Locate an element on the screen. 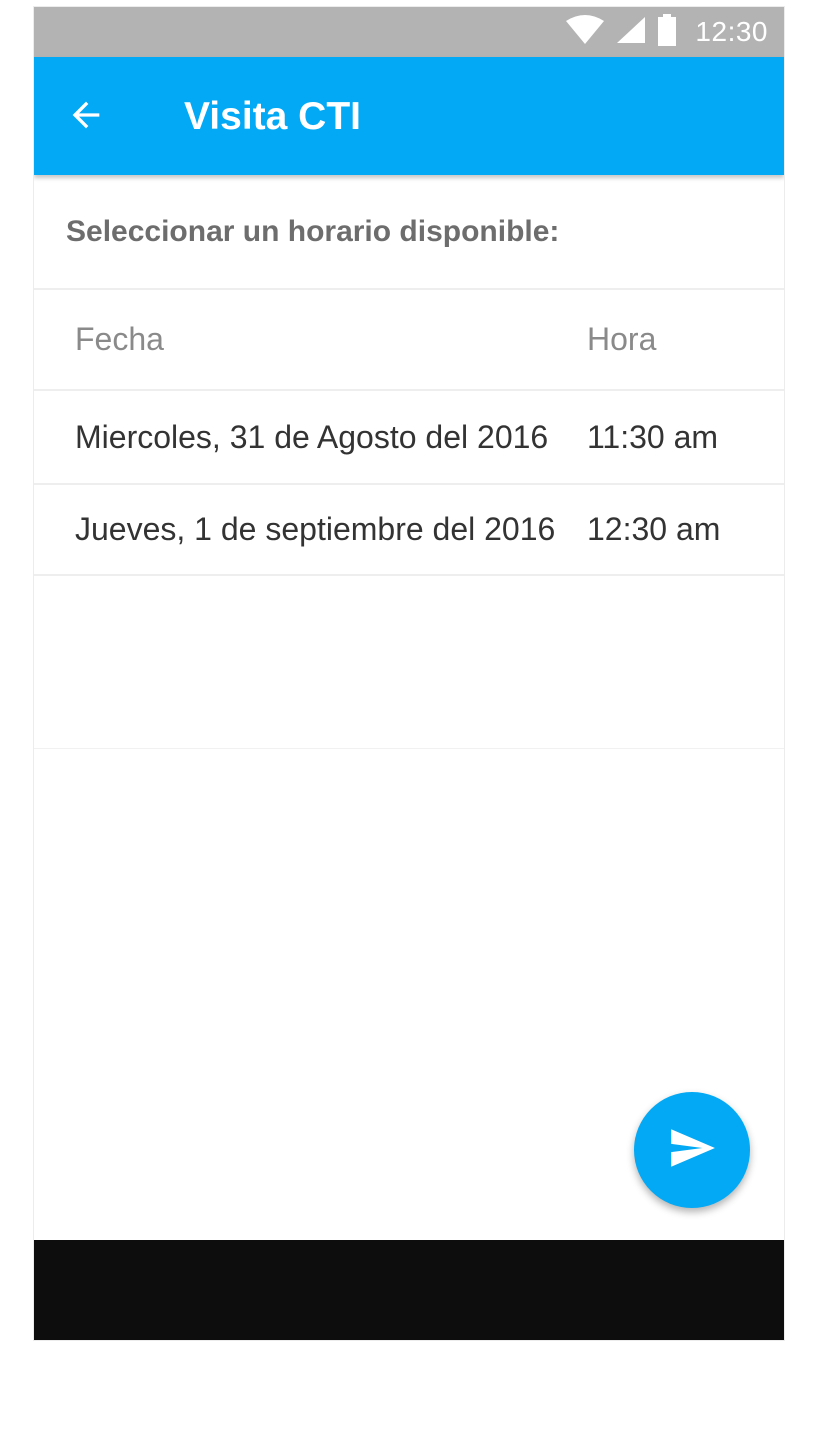  send-icon is located at coordinates (692, 1150).